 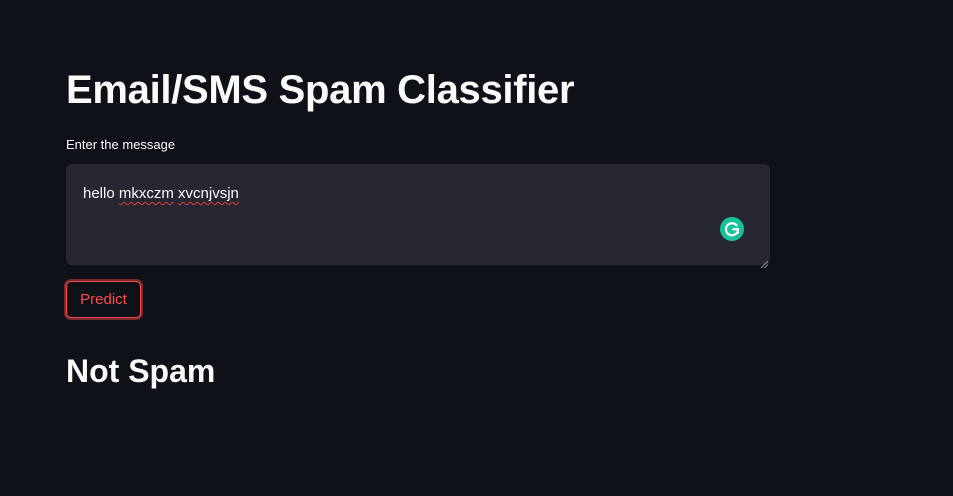 I want to click on message-word: hello, so click(x=99, y=193).